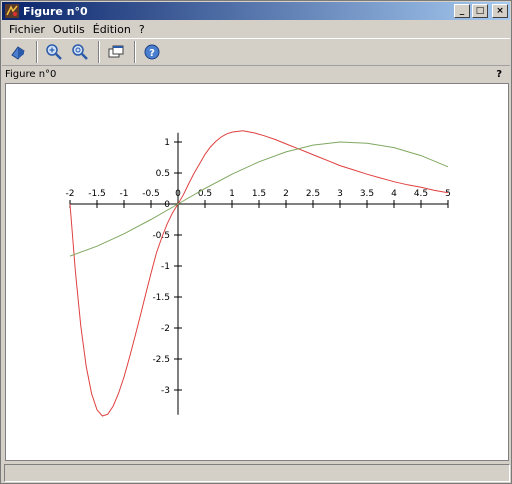 The height and width of the screenshot is (484, 512). What do you see at coordinates (55, 11) in the screenshot?
I see `window-title: Figure n°0` at bounding box center [55, 11].